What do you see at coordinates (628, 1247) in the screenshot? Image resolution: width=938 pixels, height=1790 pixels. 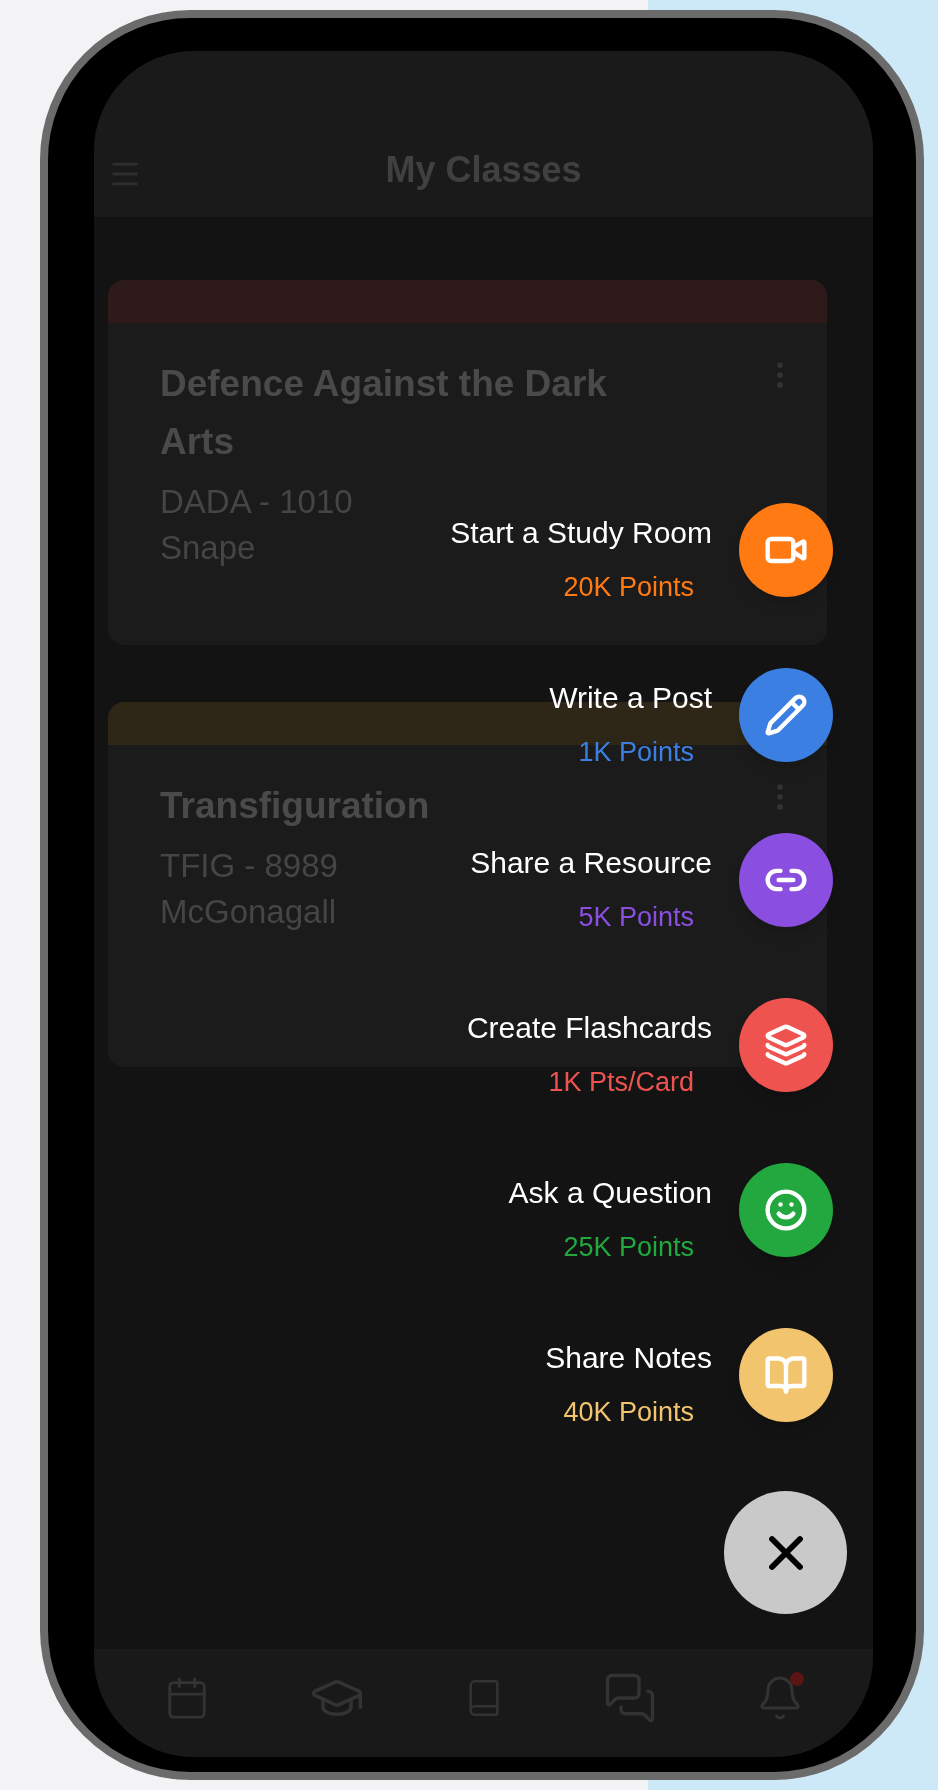 I see `action-points: 25K Points` at bounding box center [628, 1247].